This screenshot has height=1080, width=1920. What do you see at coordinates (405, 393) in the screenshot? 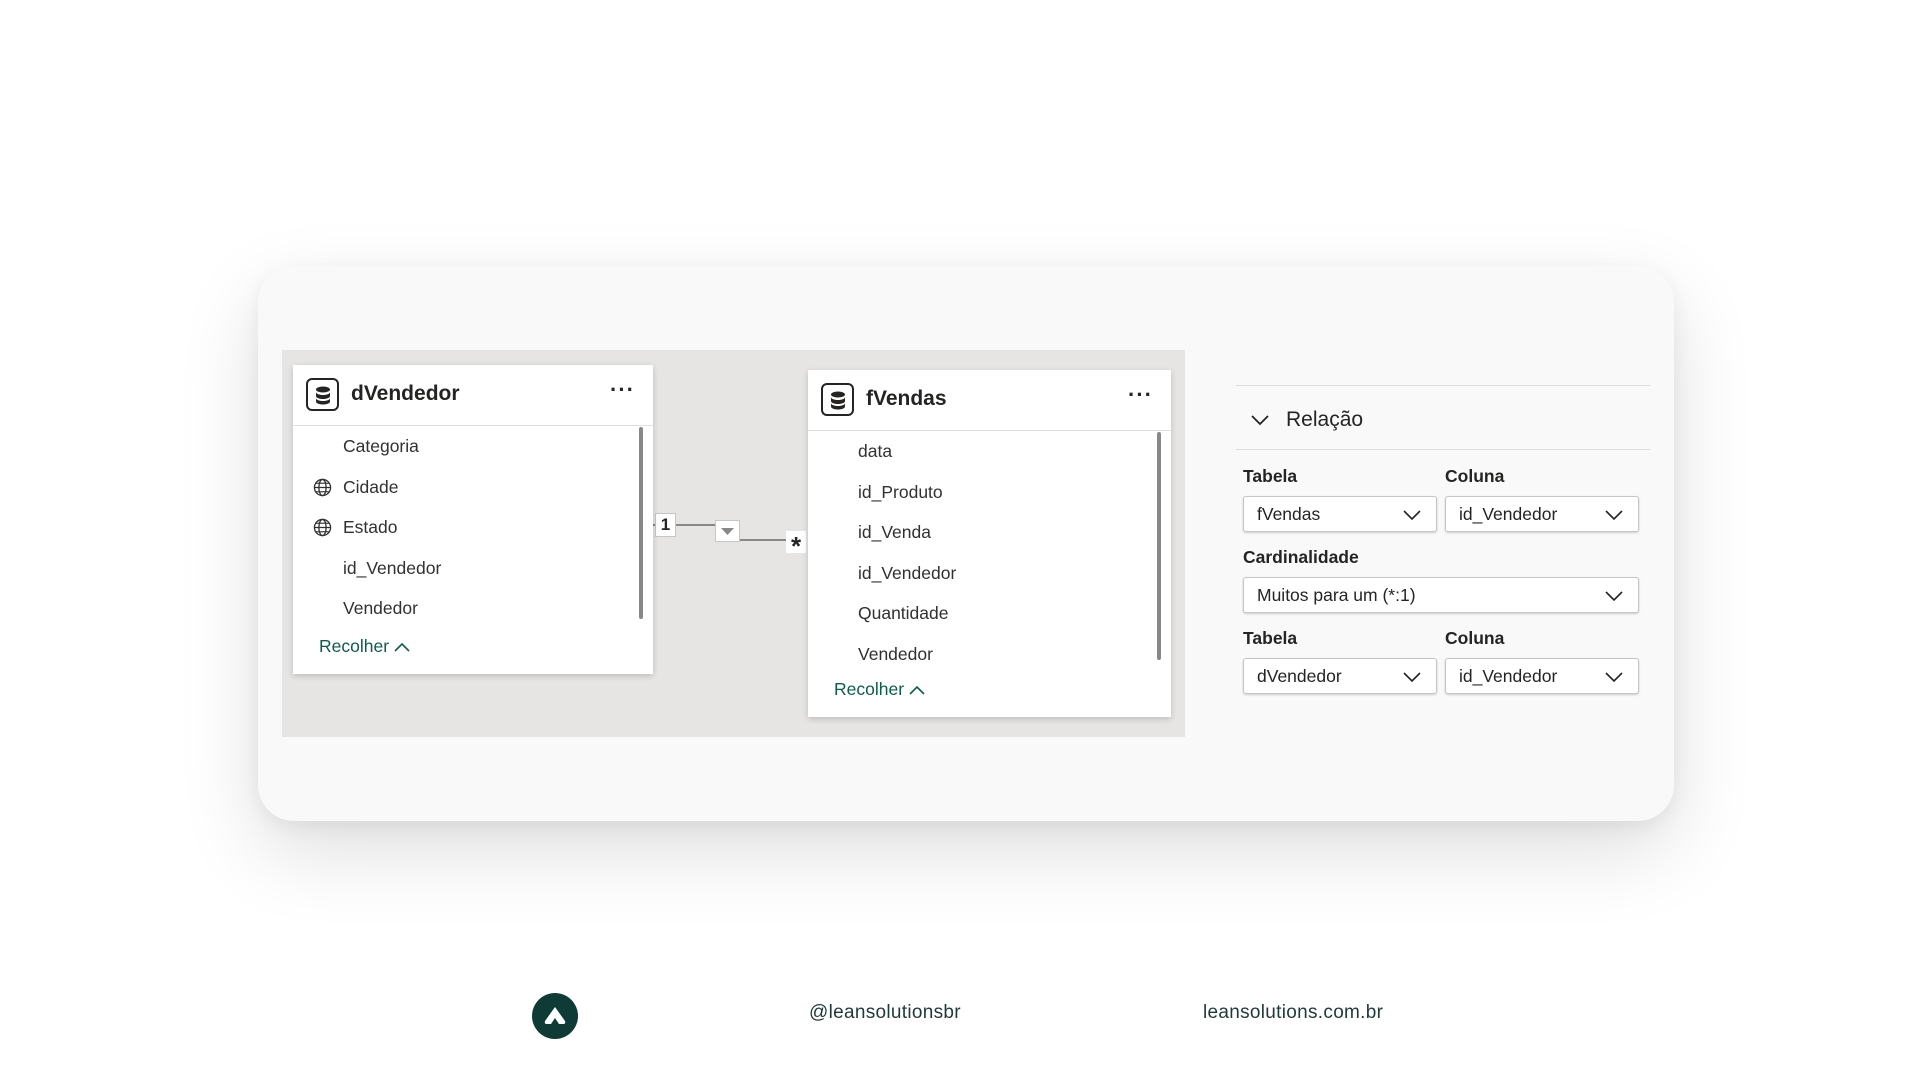
I see `table-title: dVendedor` at bounding box center [405, 393].